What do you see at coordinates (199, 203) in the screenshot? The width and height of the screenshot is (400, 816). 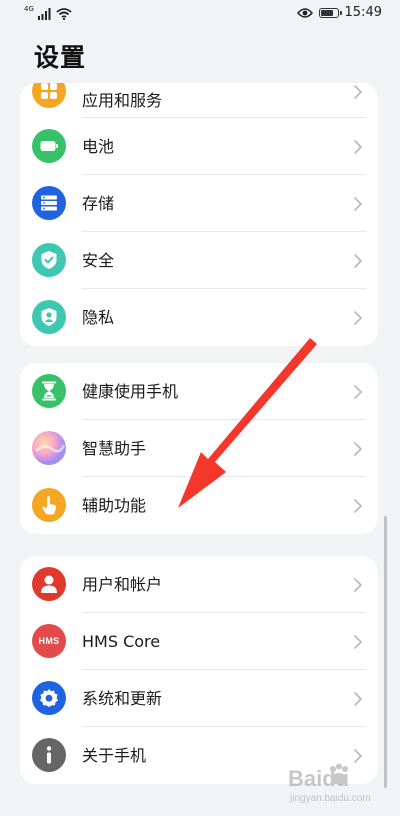 I see `settings-item-storage: 存储` at bounding box center [199, 203].